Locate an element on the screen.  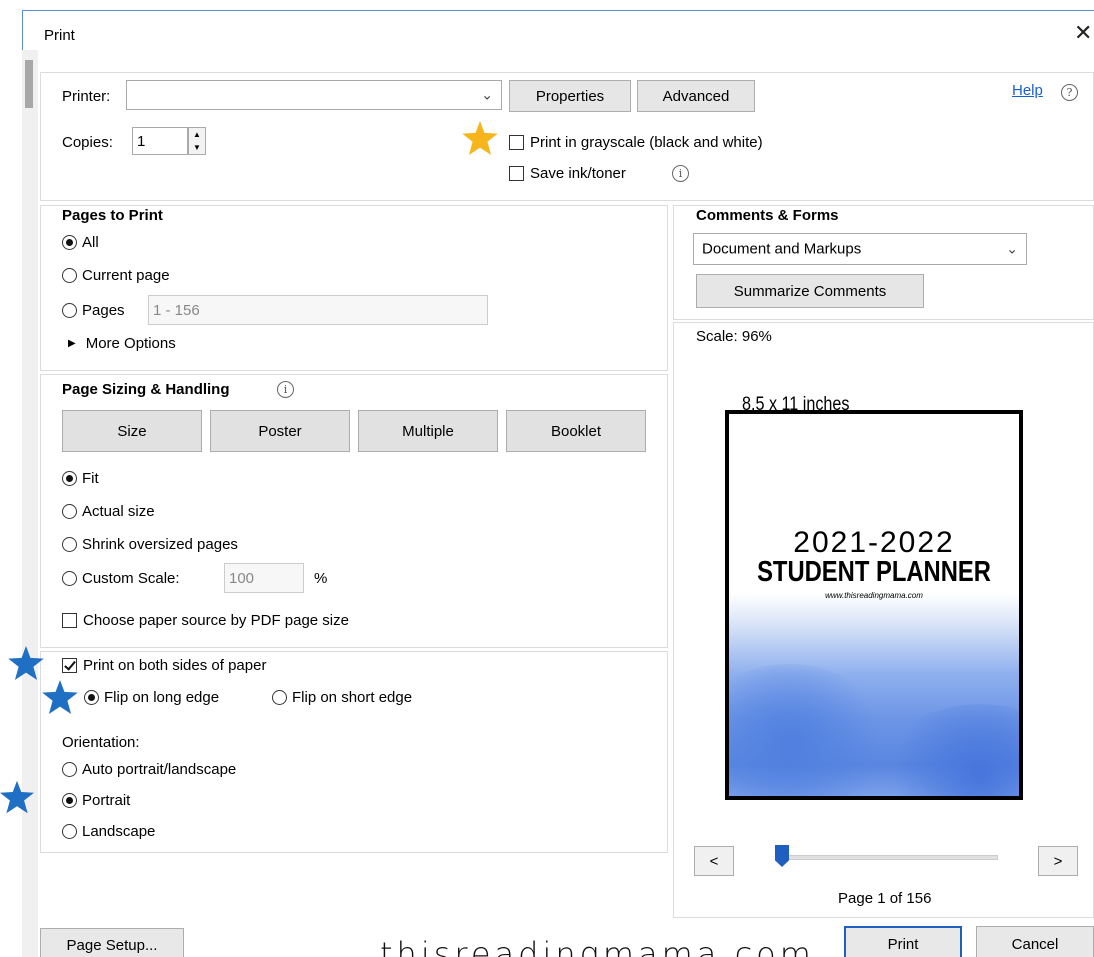
grayscale-label: Print in grayscale (black and white) is located at coordinates (646, 142).